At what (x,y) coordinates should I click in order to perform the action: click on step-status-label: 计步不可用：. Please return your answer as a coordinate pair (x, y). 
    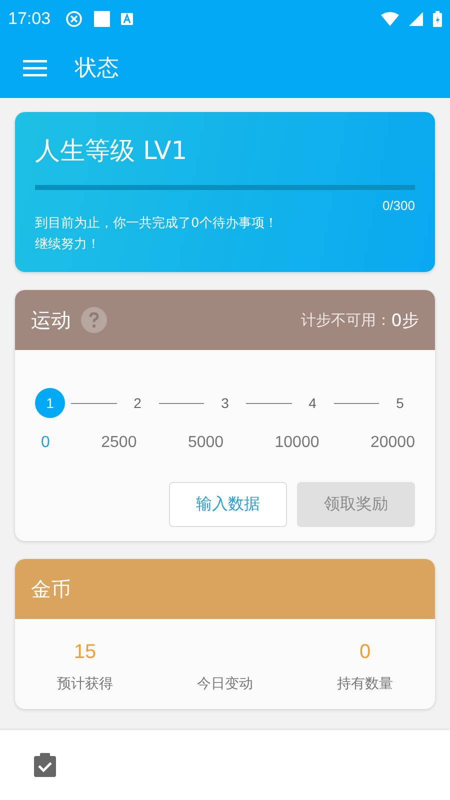
    Looking at the image, I should click on (346, 320).